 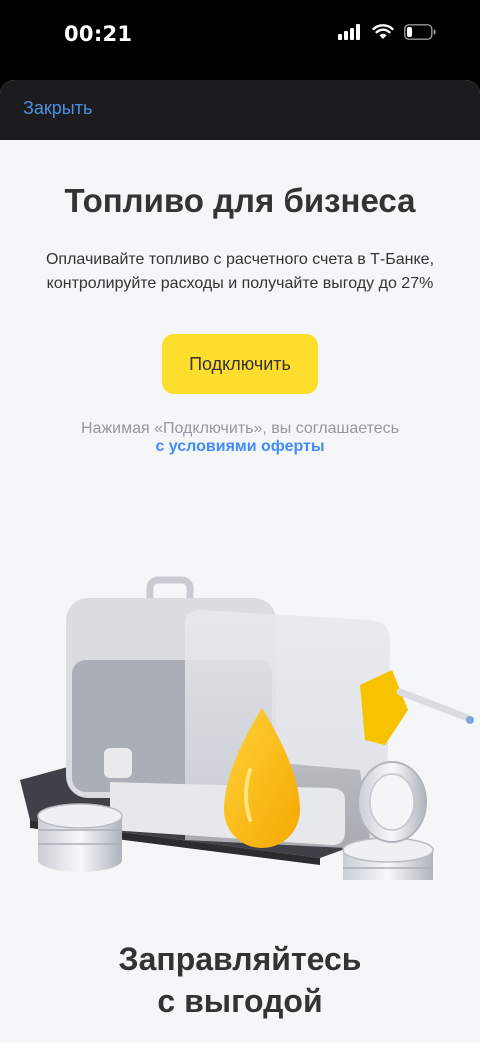 I want to click on status-icons, so click(x=387, y=32).